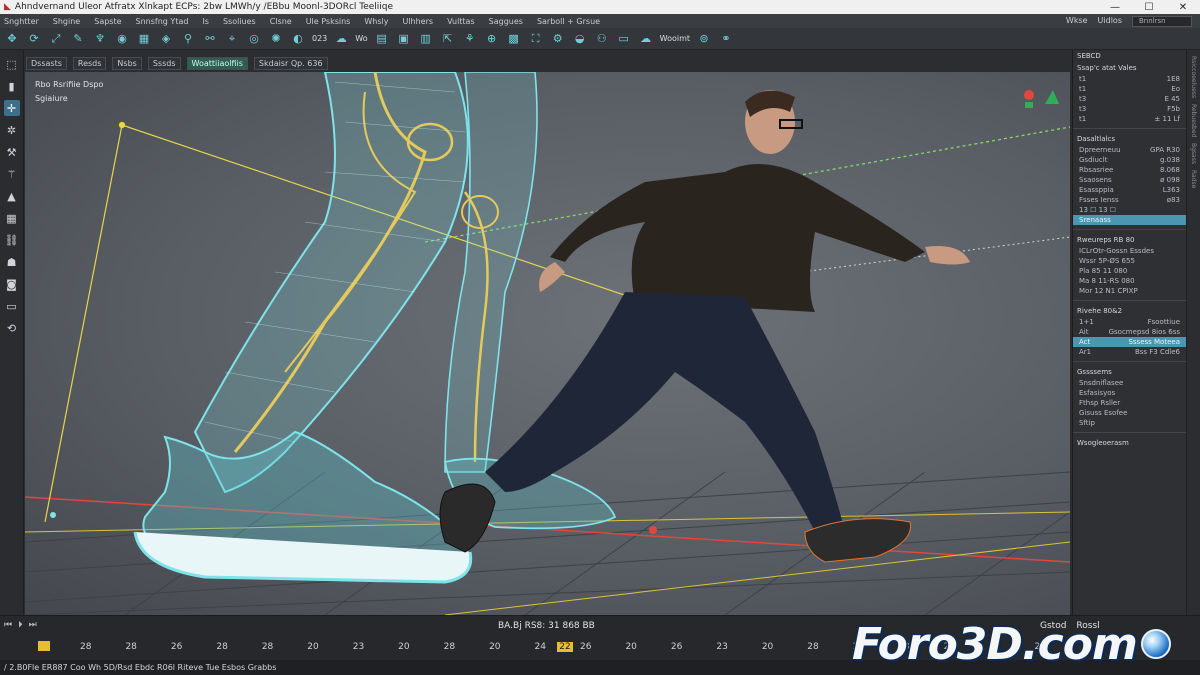  I want to click on setting-row: Fthsp Rsller, so click(1129, 403).